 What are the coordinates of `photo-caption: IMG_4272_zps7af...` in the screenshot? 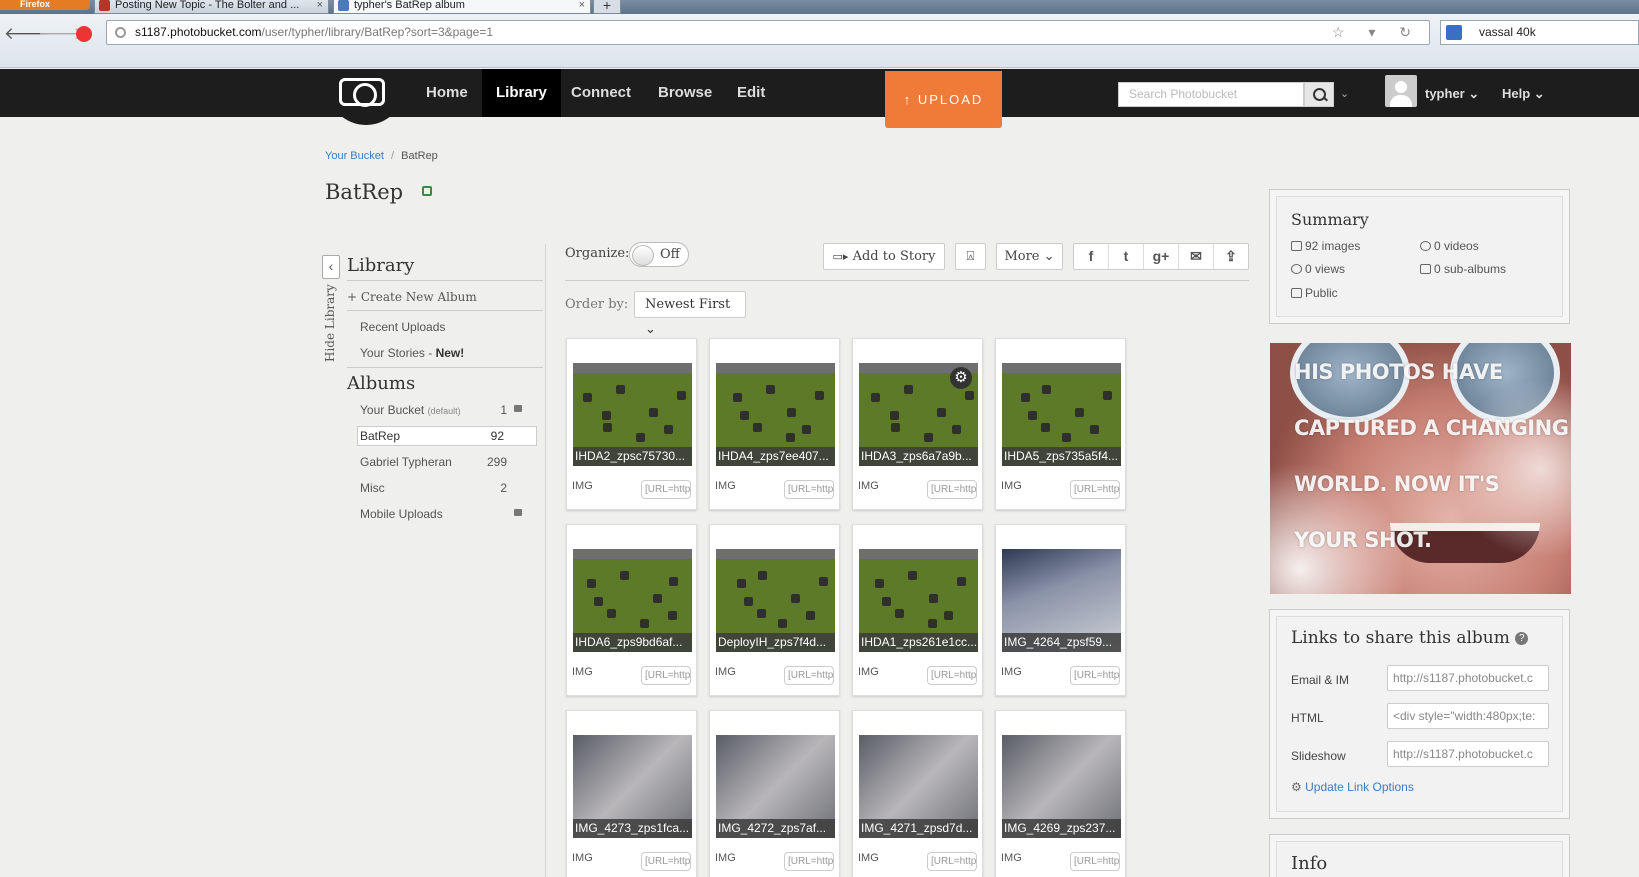 It's located at (775, 828).